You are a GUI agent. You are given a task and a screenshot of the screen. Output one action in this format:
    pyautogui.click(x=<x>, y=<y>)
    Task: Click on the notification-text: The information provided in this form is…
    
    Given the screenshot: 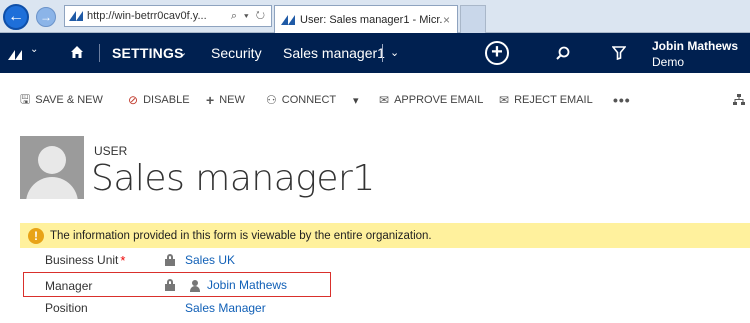 What is the action you would take?
    pyautogui.click(x=241, y=235)
    